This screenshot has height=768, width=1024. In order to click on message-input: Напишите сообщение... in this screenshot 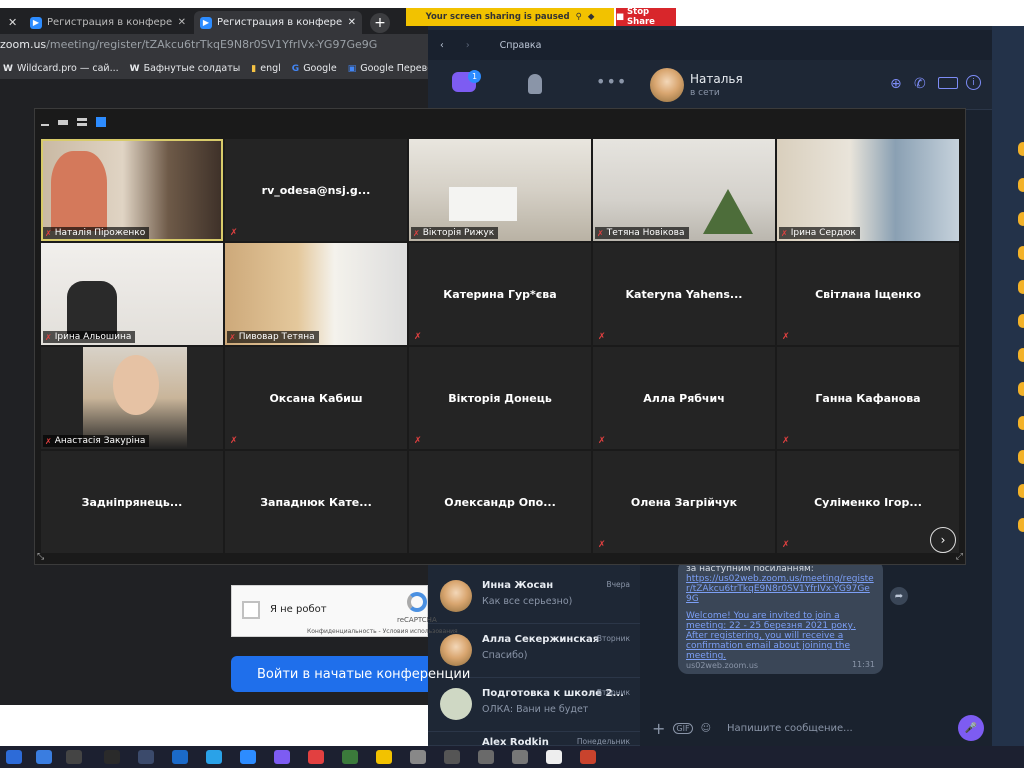, I will do `click(842, 728)`.